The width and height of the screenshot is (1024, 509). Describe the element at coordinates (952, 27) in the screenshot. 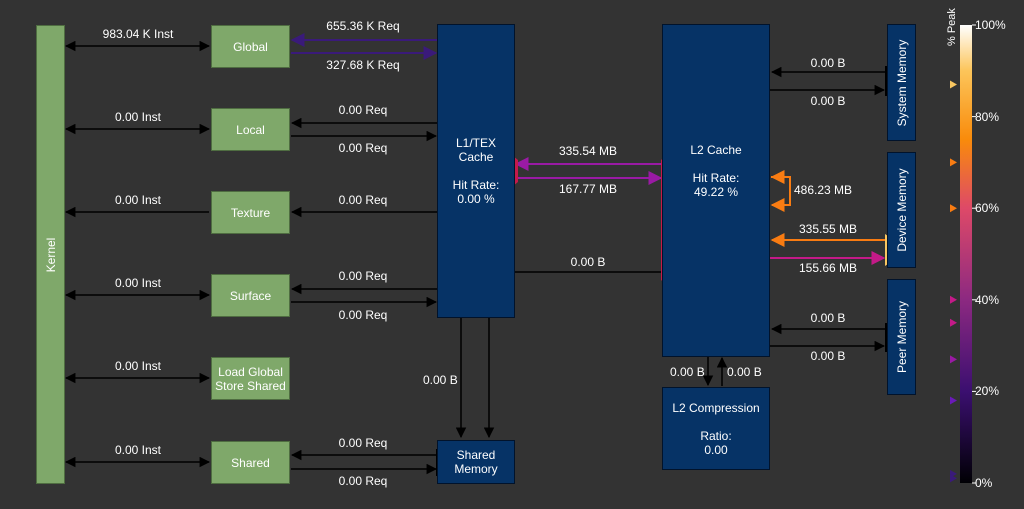

I see `peak-scale-title: % Peak` at that location.